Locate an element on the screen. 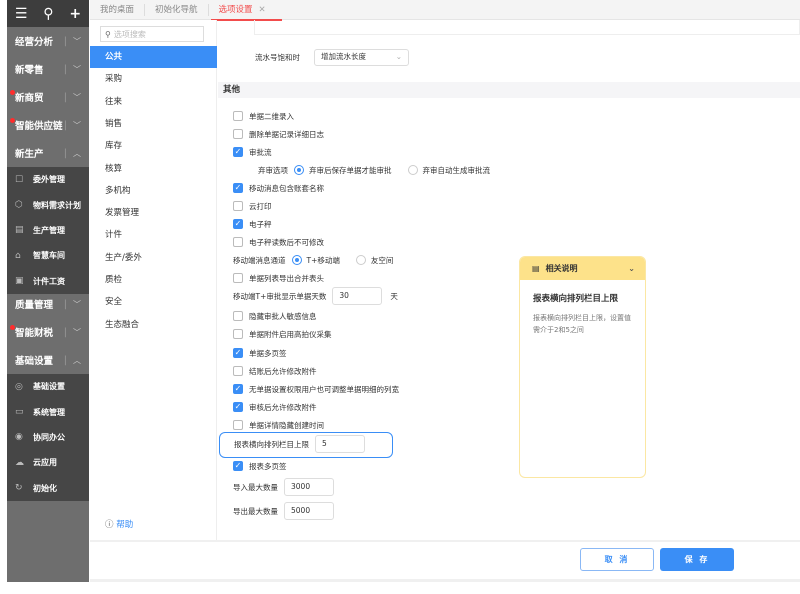 This screenshot has width=800, height=594. help-label: 帮助 is located at coordinates (125, 525).